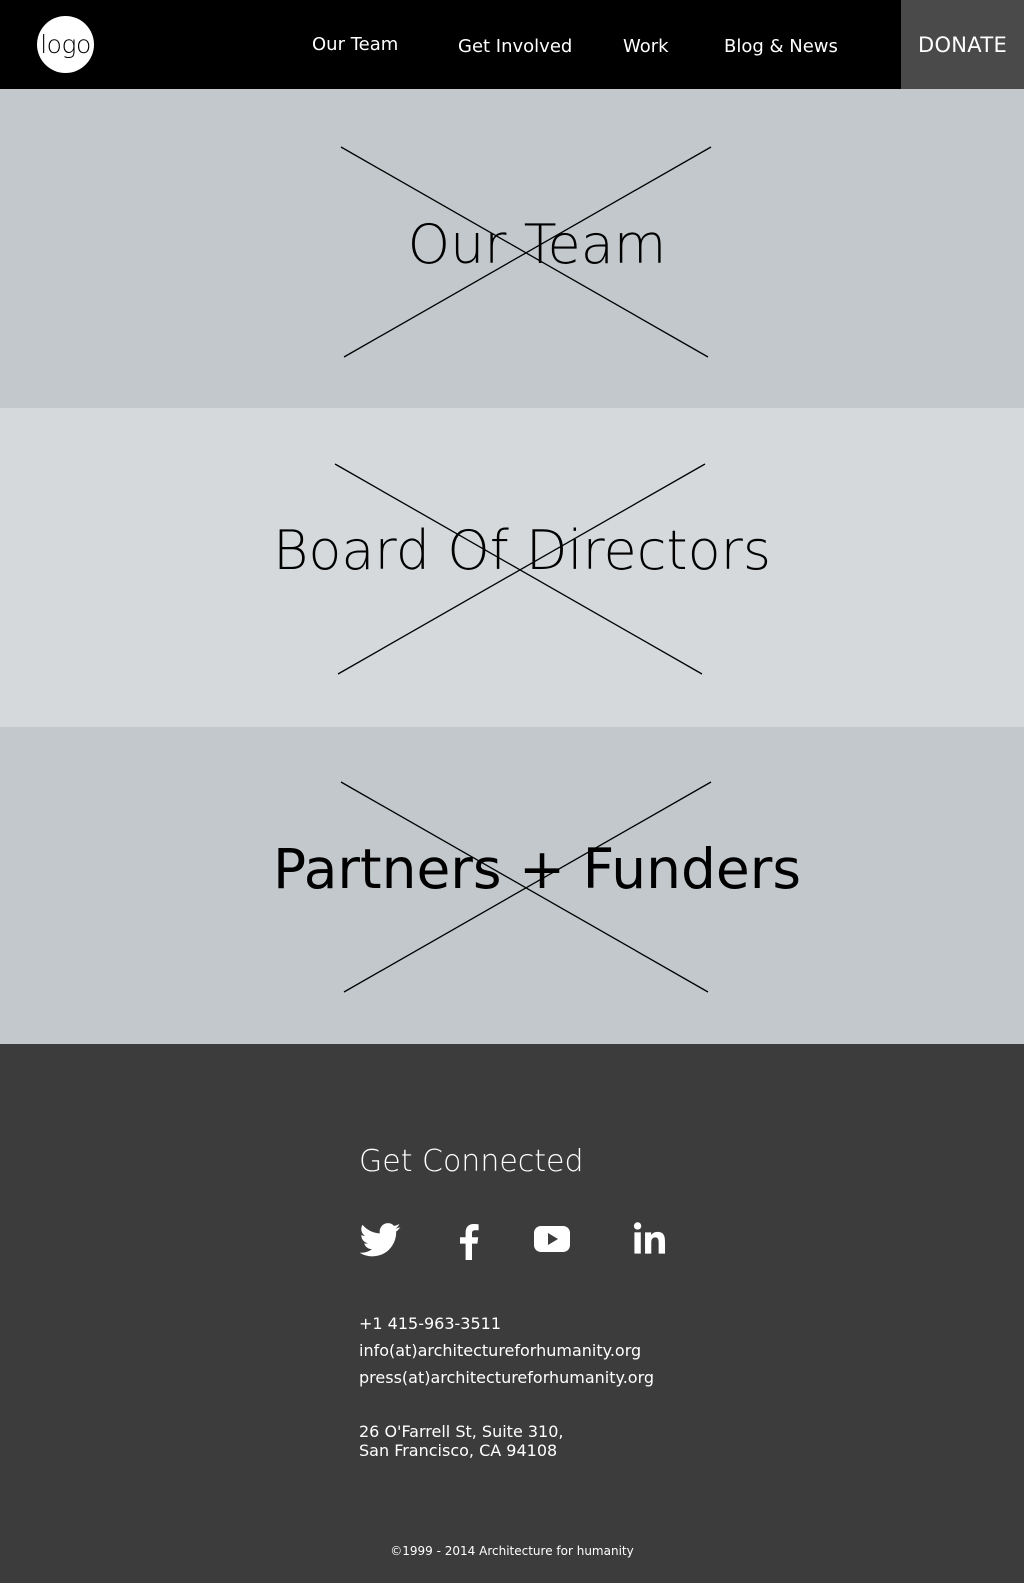  What do you see at coordinates (506, 1377) in the screenshot?
I see `contact-email-press: press(at)architectureforhumanity.org` at bounding box center [506, 1377].